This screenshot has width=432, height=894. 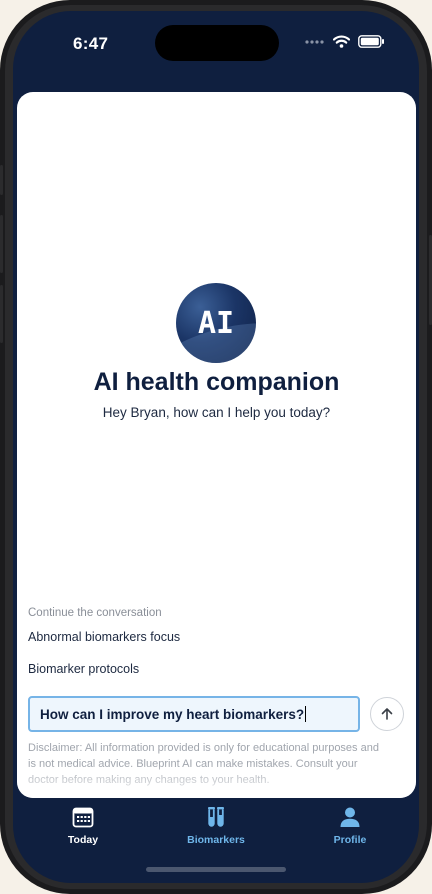 I want to click on tab-profile: Profile, so click(x=350, y=829).